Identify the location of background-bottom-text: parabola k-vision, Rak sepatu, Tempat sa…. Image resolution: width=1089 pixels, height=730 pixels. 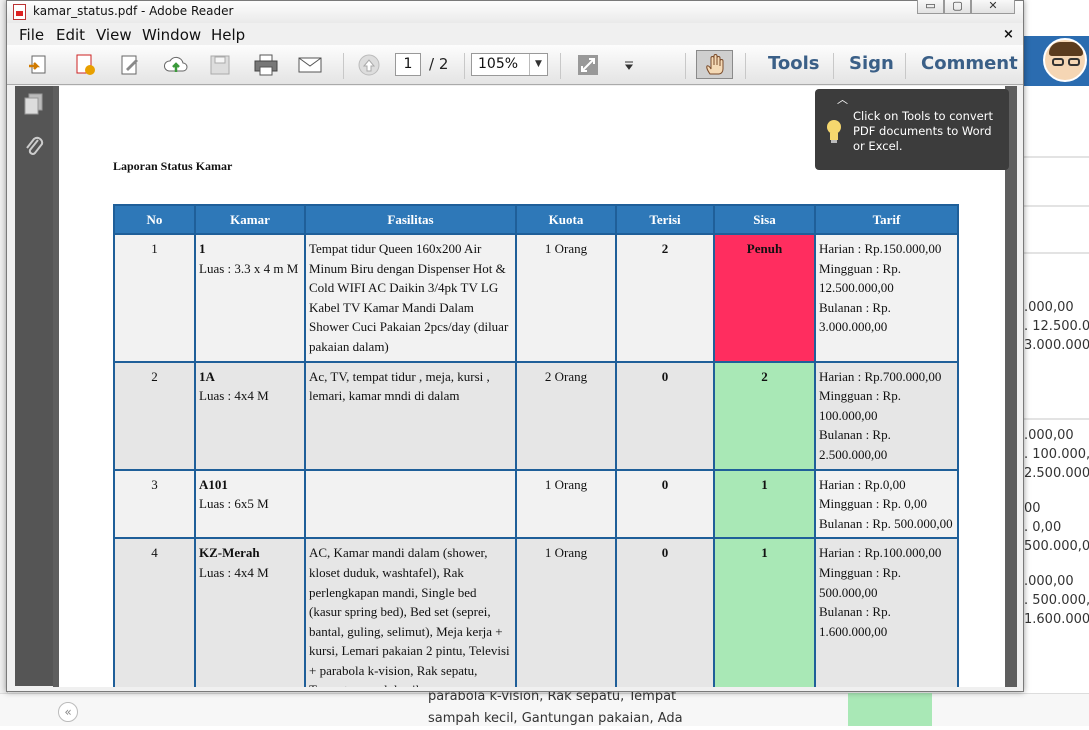
(555, 707).